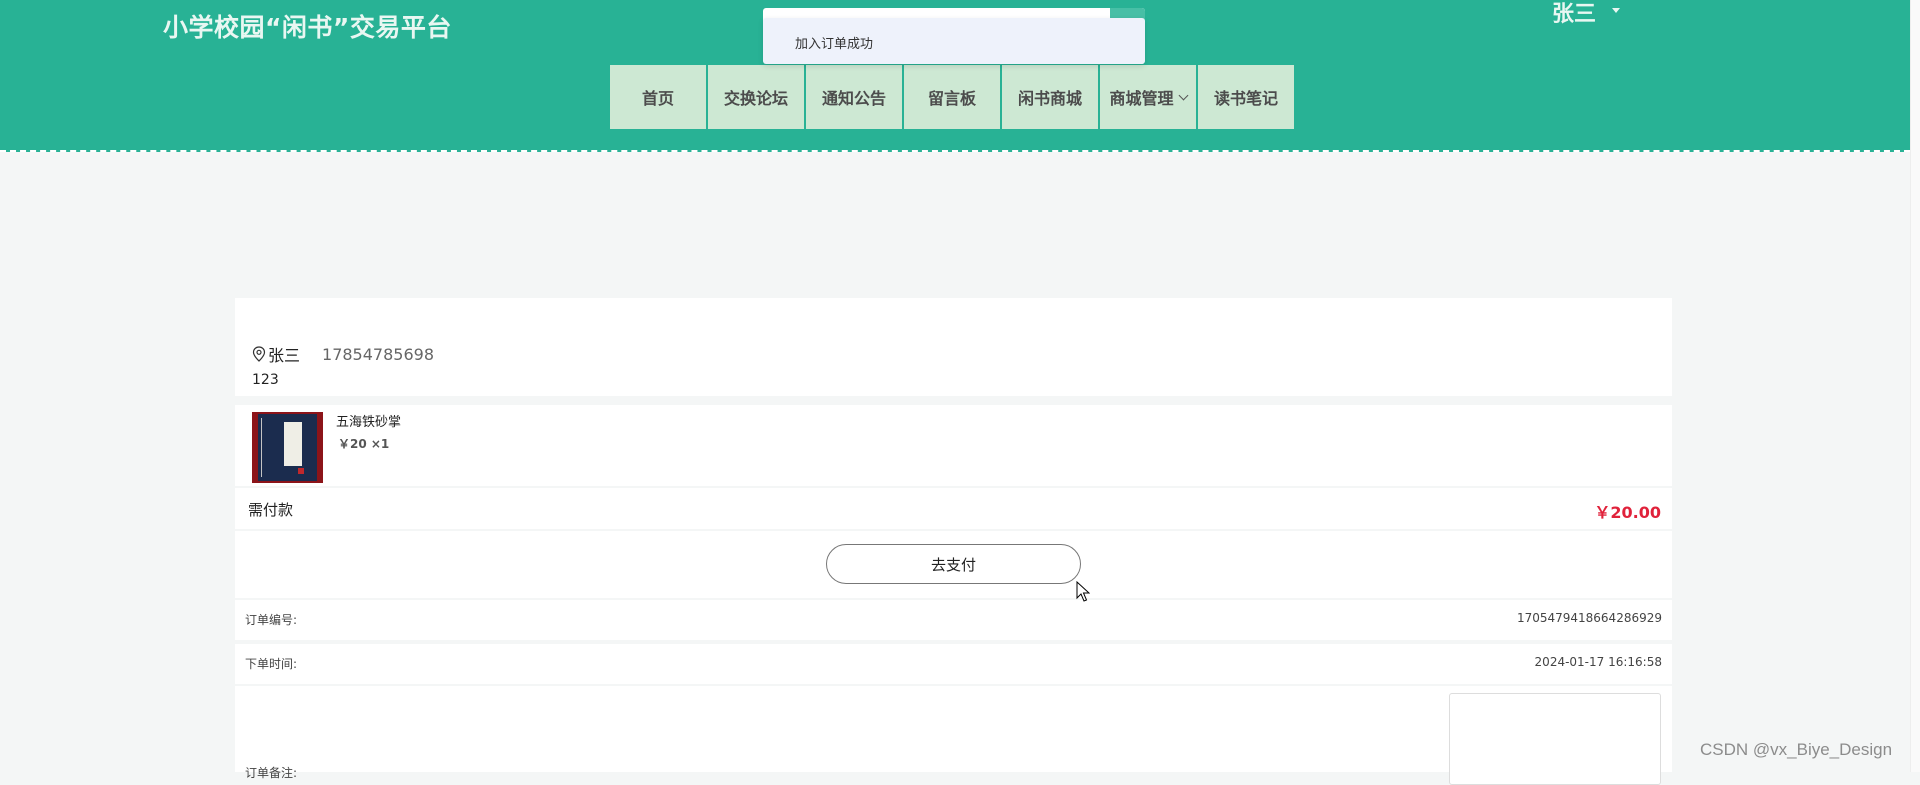 The width and height of the screenshot is (1920, 785). I want to click on nav-notices-label: 通知公告, so click(853, 98).